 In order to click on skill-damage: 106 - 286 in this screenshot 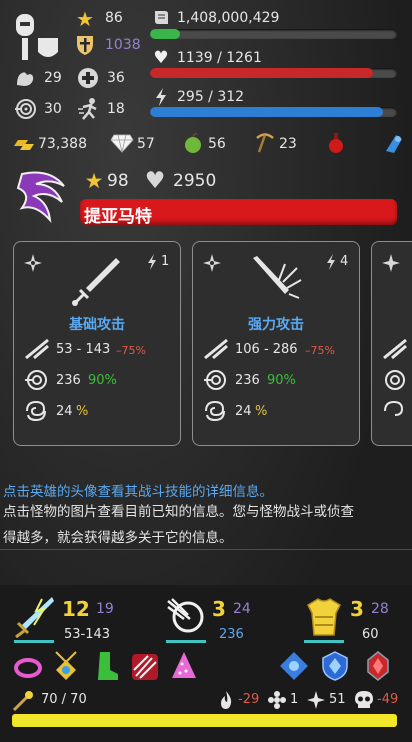, I will do `click(266, 349)`.